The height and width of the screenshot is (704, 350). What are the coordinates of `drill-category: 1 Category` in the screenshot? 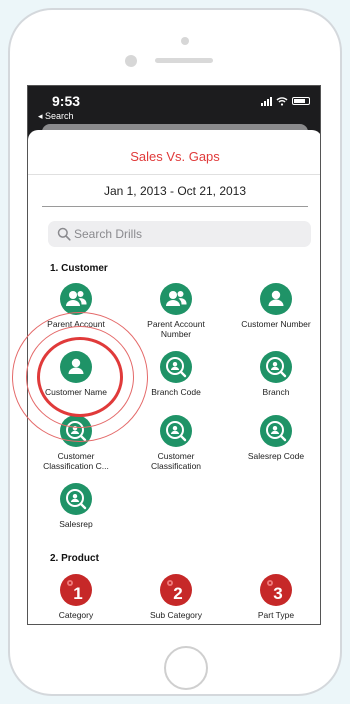 It's located at (76, 597).